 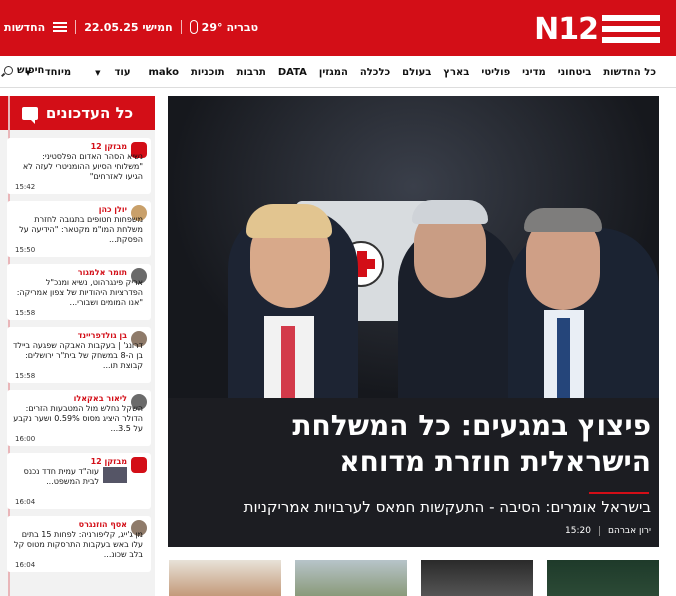 What do you see at coordinates (375, 72) in the screenshot?
I see `nav-item-economy: כלכלה` at bounding box center [375, 72].